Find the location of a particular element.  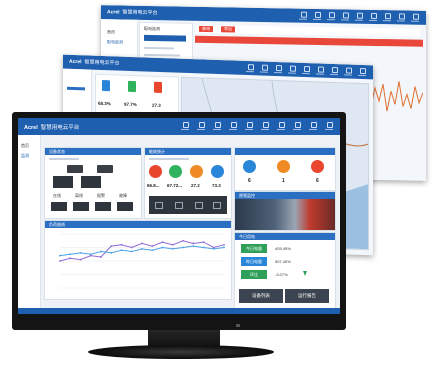

device-icon is located at coordinates (75, 169).